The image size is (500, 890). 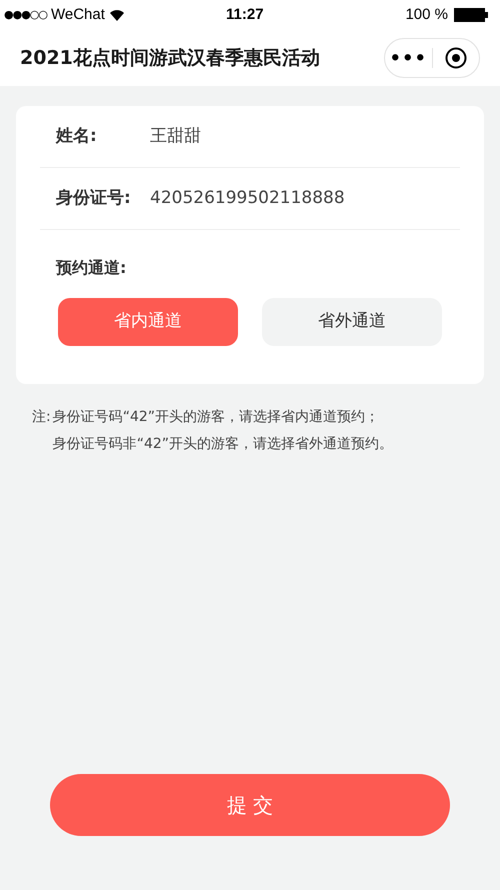 I want to click on channel-option: 省外通道, so click(x=352, y=322).